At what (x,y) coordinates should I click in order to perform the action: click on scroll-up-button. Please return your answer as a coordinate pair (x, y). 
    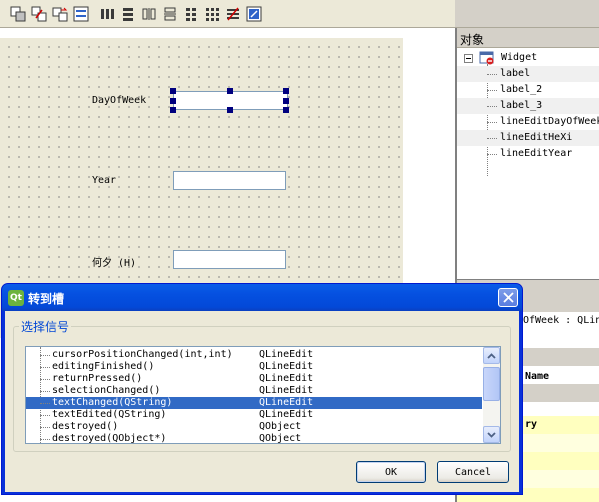
    Looking at the image, I should click on (491, 355).